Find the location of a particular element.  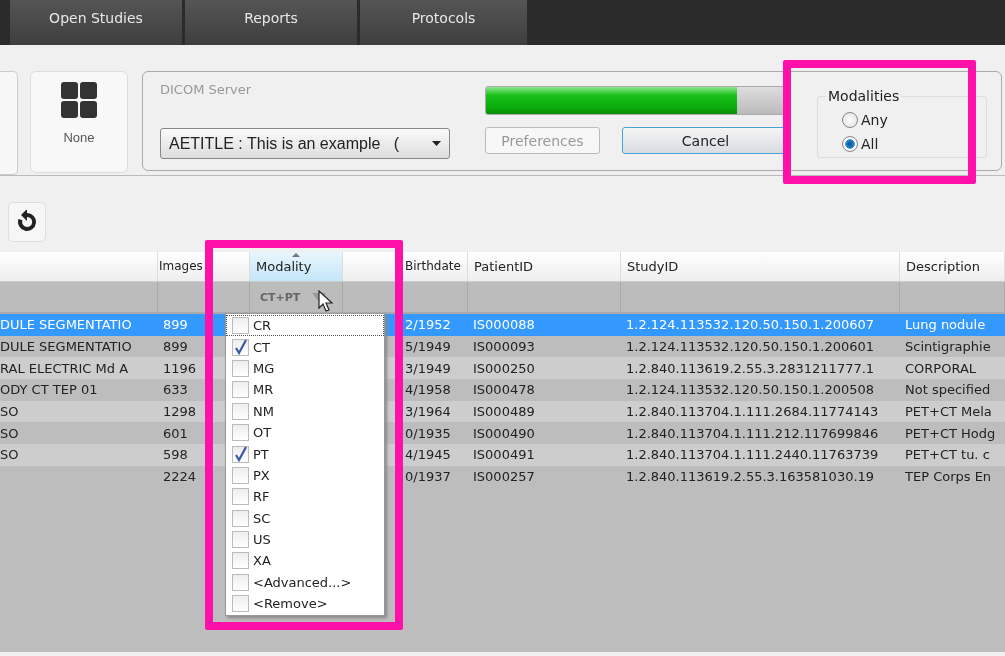

column-header: PatientID is located at coordinates (544, 266).